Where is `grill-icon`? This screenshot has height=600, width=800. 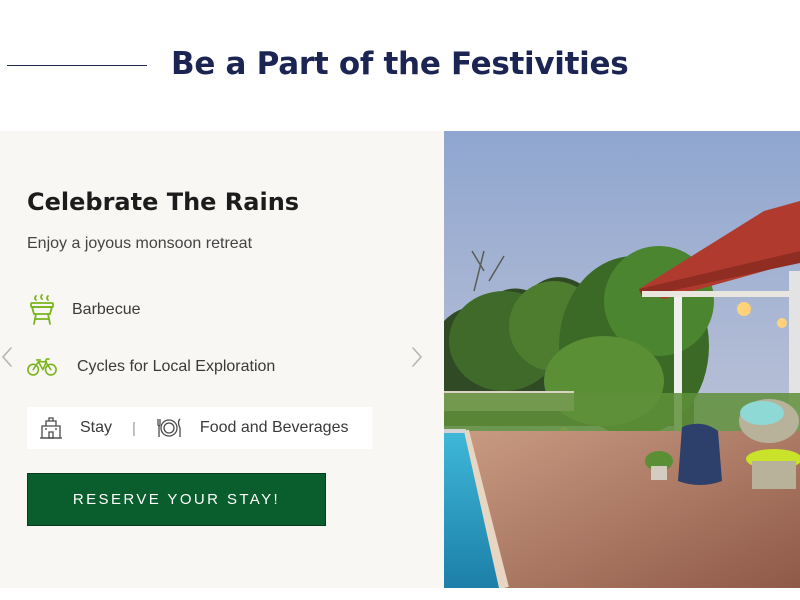 grill-icon is located at coordinates (42, 310).